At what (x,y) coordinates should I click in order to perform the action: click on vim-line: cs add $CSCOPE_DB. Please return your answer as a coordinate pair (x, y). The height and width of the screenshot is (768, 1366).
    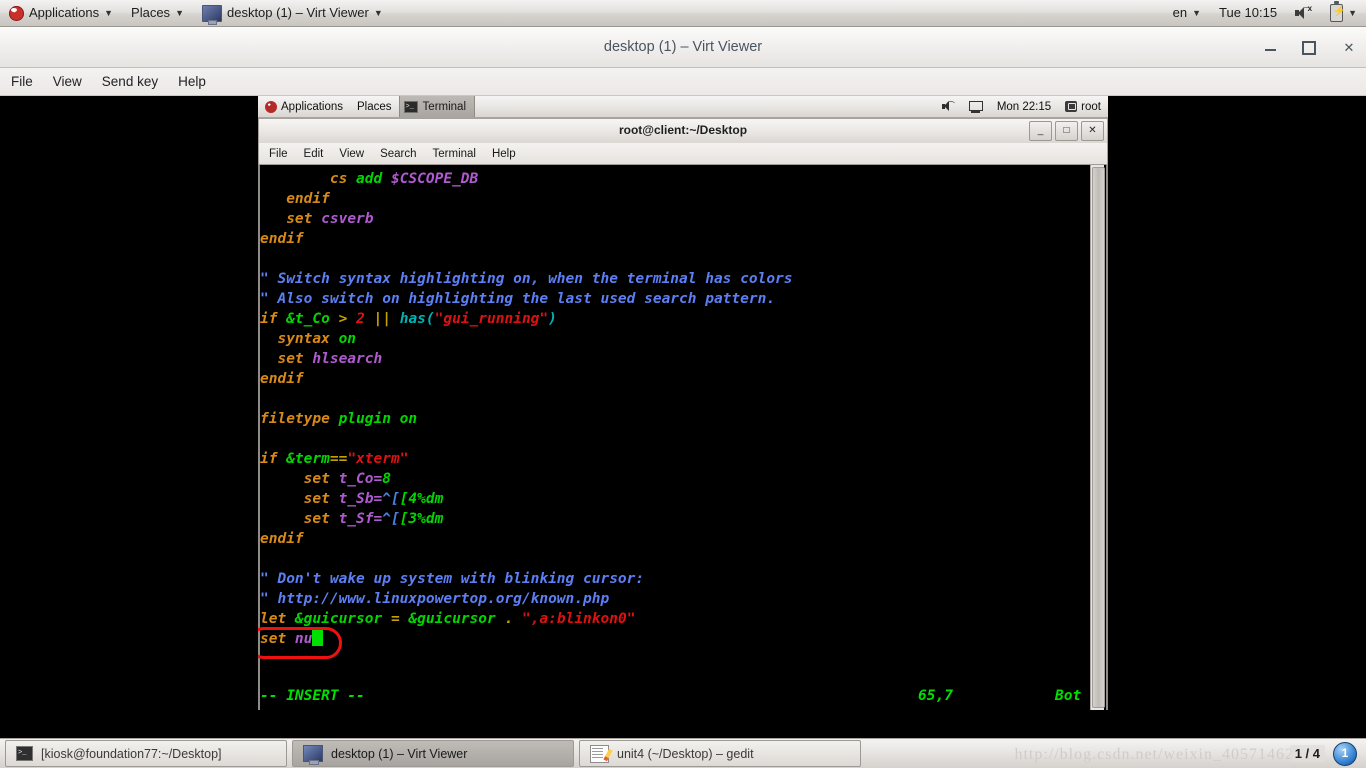
    Looking at the image, I should click on (526, 179).